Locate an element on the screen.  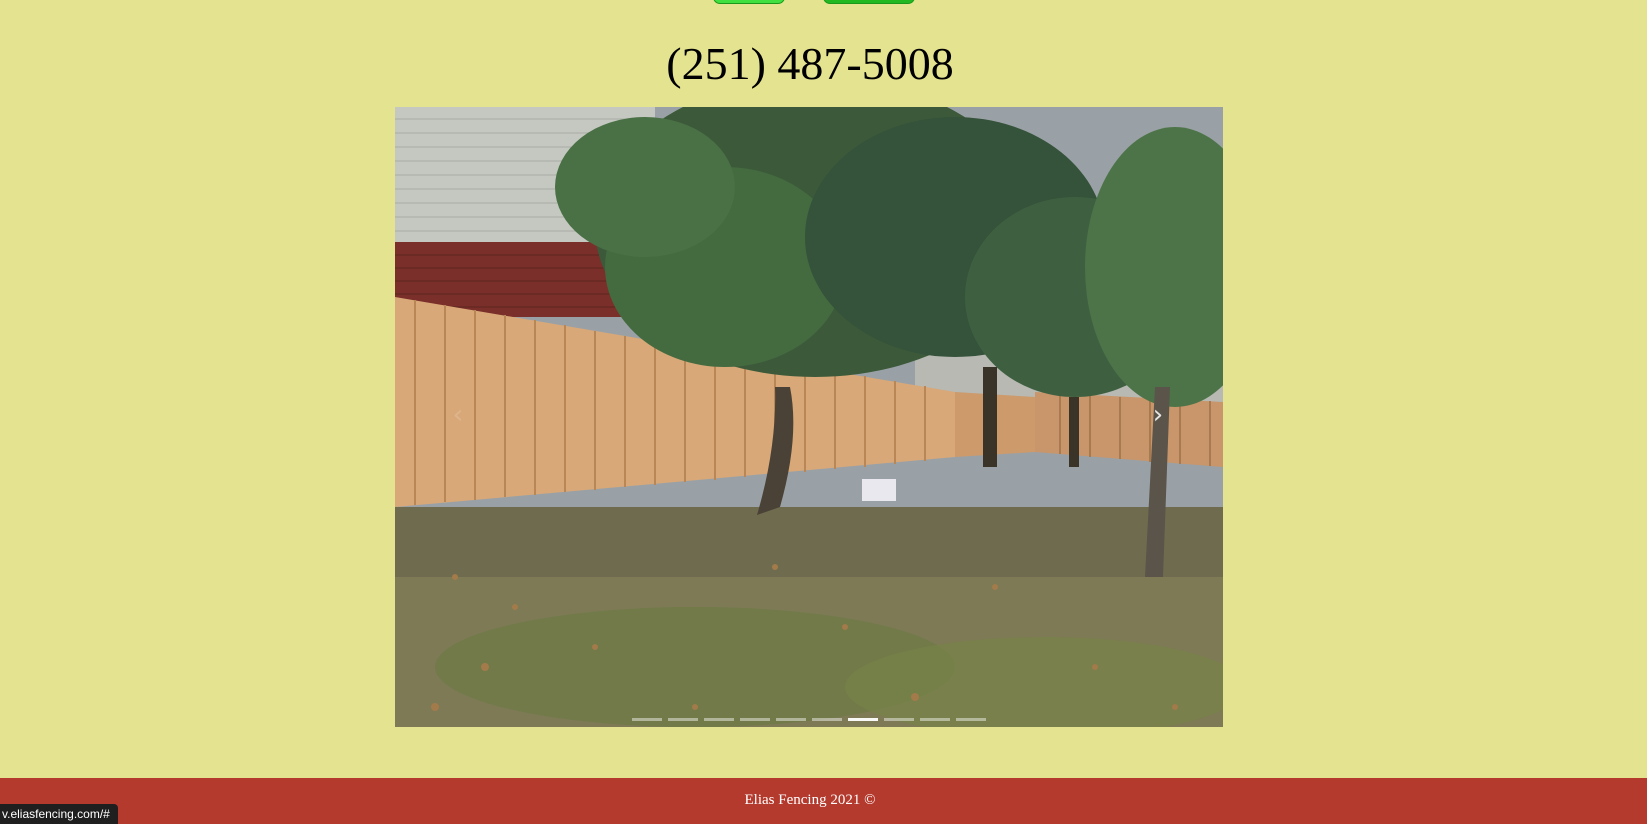
footer: Elias Fencing 2021 © is located at coordinates (823, 801).